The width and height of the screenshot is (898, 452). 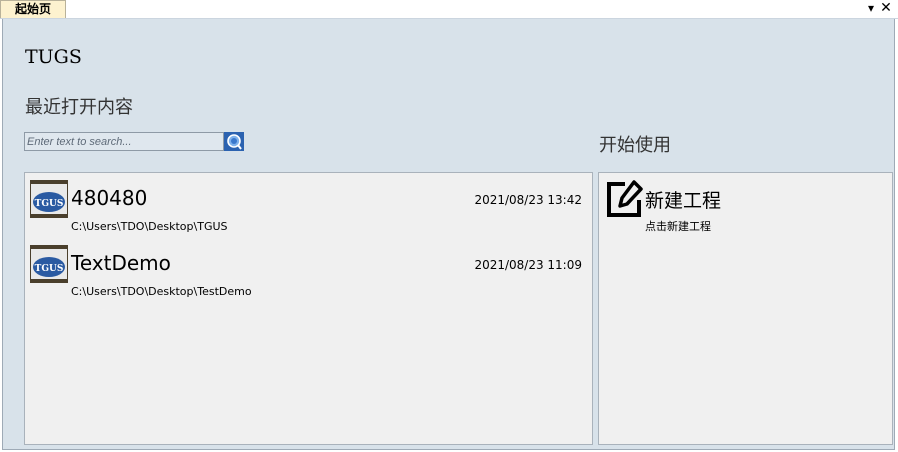 I want to click on search-icon, so click(x=234, y=142).